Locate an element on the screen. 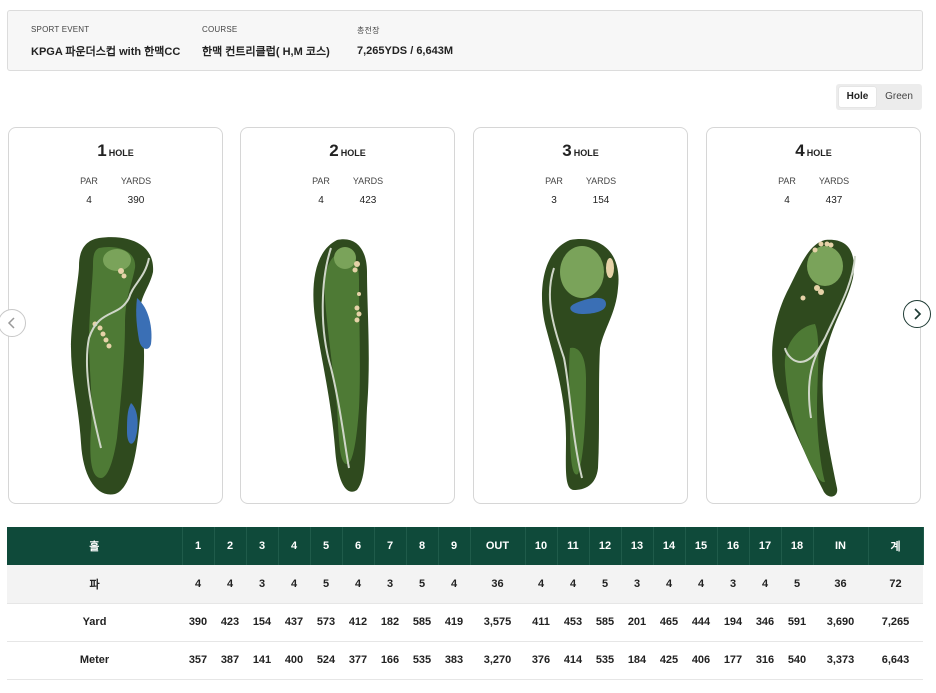  hole-card-4: 4 HOLE PAR 4 YARDS 437 is located at coordinates (813, 315).